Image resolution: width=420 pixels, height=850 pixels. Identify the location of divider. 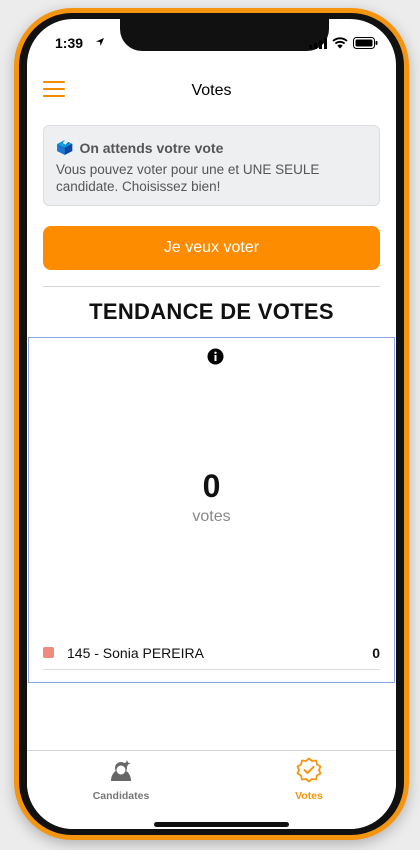
(211, 286).